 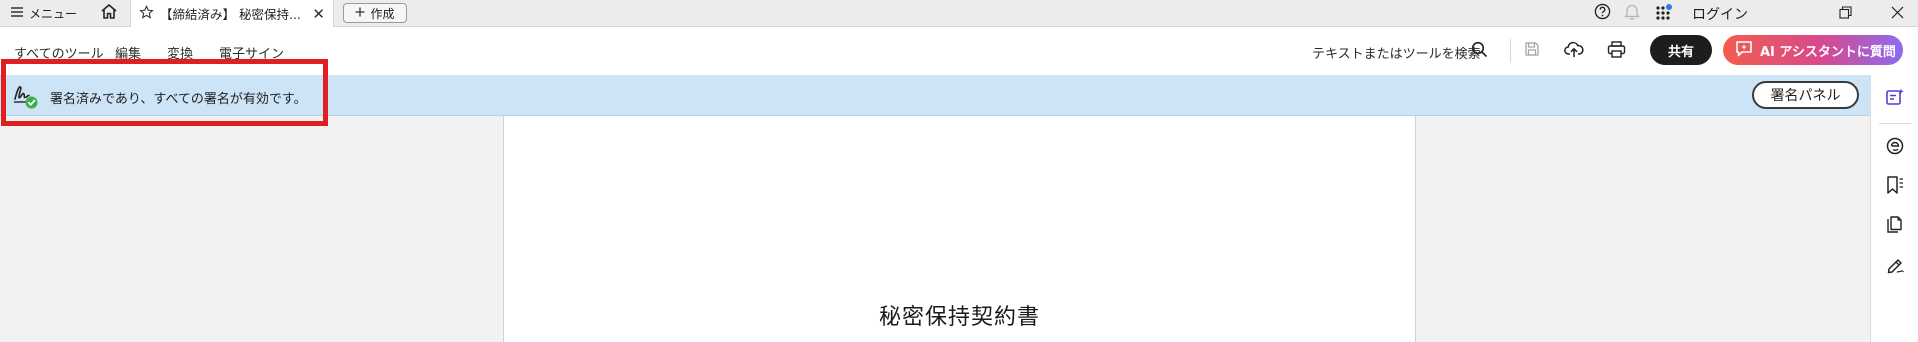 I want to click on share-button: 共有, so click(x=1681, y=50).